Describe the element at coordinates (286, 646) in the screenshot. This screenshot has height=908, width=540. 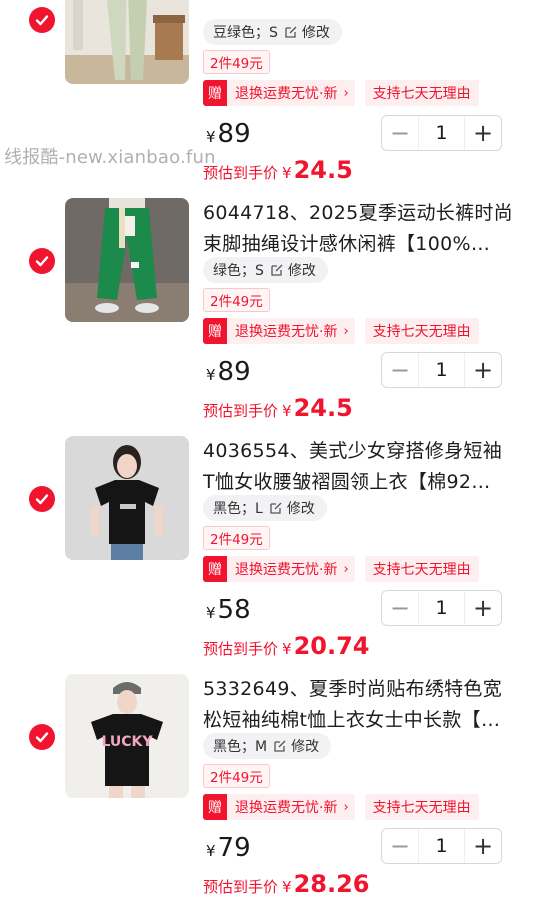
I see `estimated-price: 预估到手价 ¥ 20.74` at that location.